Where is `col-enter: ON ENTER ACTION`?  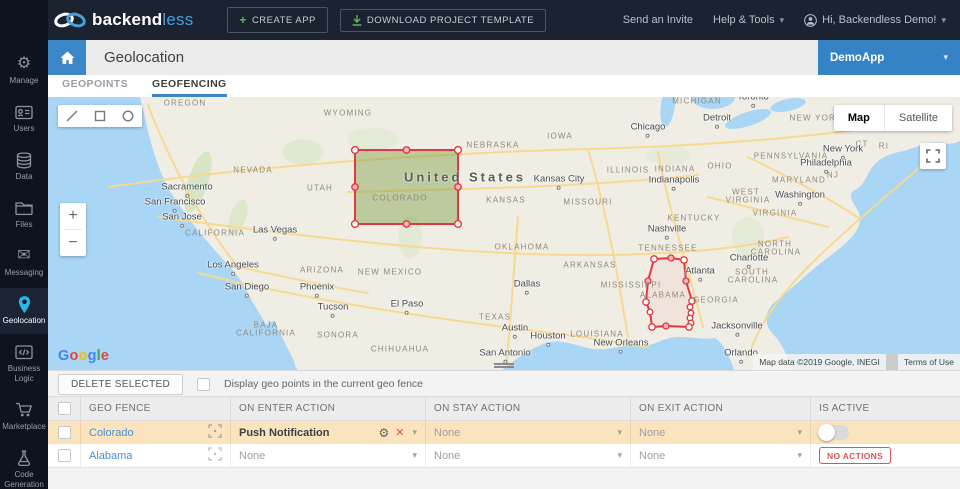
col-enter: ON ENTER ACTION is located at coordinates (327, 408).